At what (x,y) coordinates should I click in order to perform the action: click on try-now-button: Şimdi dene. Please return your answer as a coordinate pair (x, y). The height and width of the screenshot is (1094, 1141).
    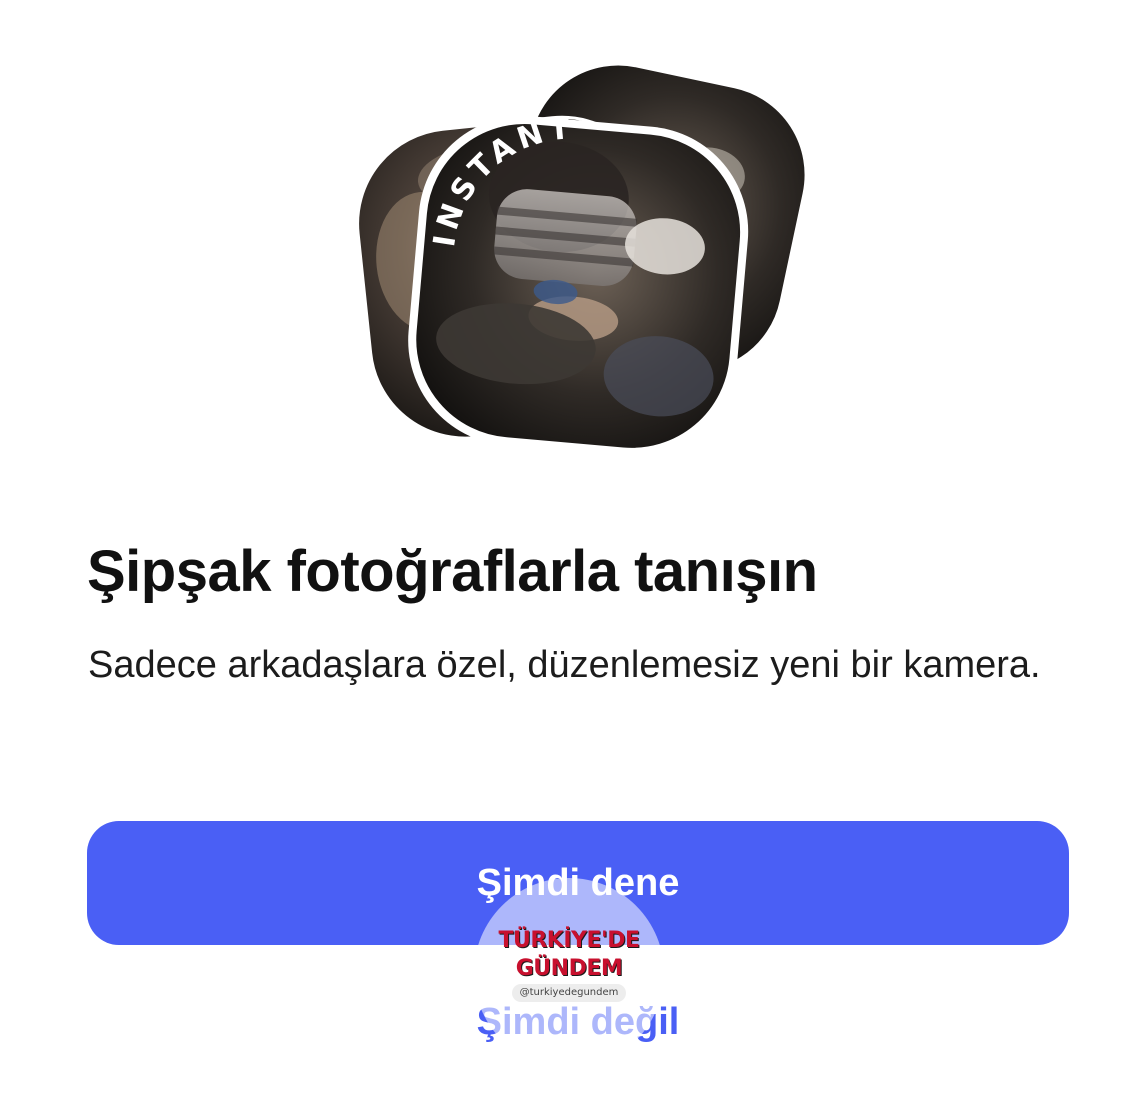
    Looking at the image, I should click on (578, 883).